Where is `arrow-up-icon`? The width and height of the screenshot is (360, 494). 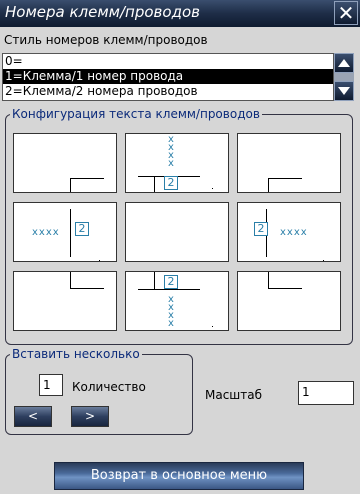 arrow-up-icon is located at coordinates (344, 63).